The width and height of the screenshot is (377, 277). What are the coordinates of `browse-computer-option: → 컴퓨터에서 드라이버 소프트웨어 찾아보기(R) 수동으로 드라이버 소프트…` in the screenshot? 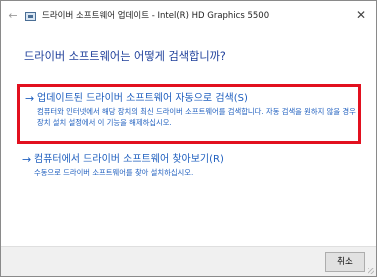 It's located at (187, 168).